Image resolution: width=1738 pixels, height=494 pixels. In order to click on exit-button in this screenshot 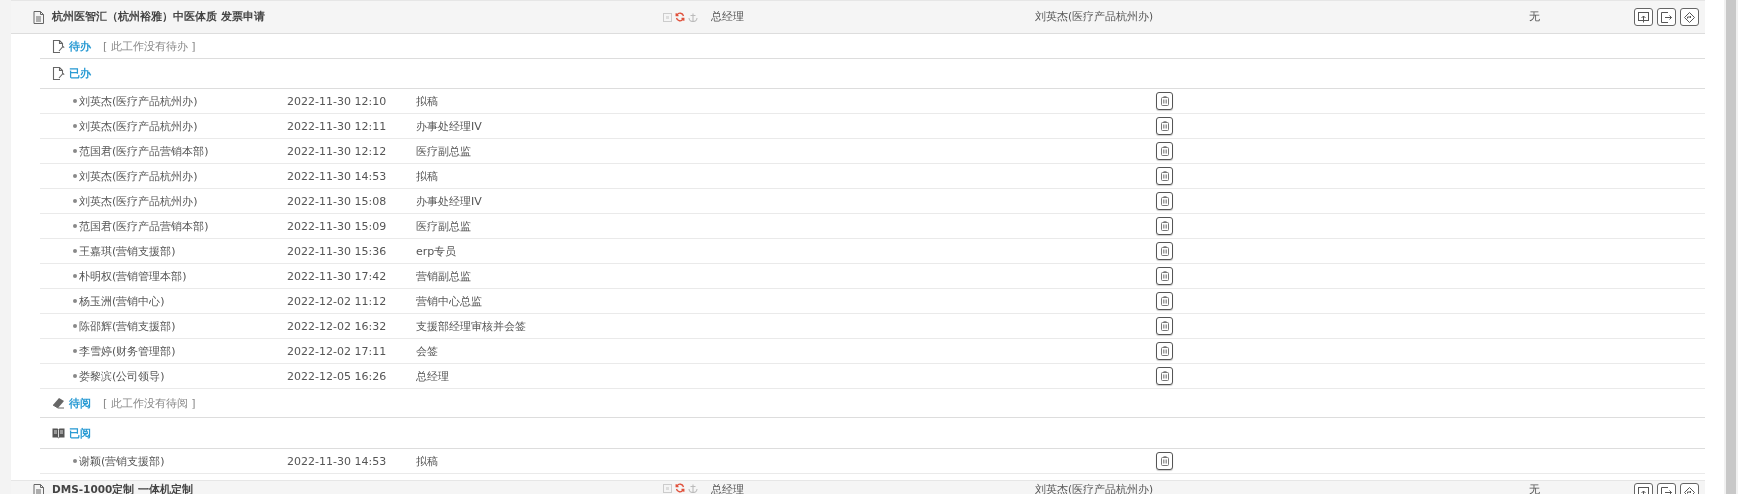, I will do `click(1666, 17)`.